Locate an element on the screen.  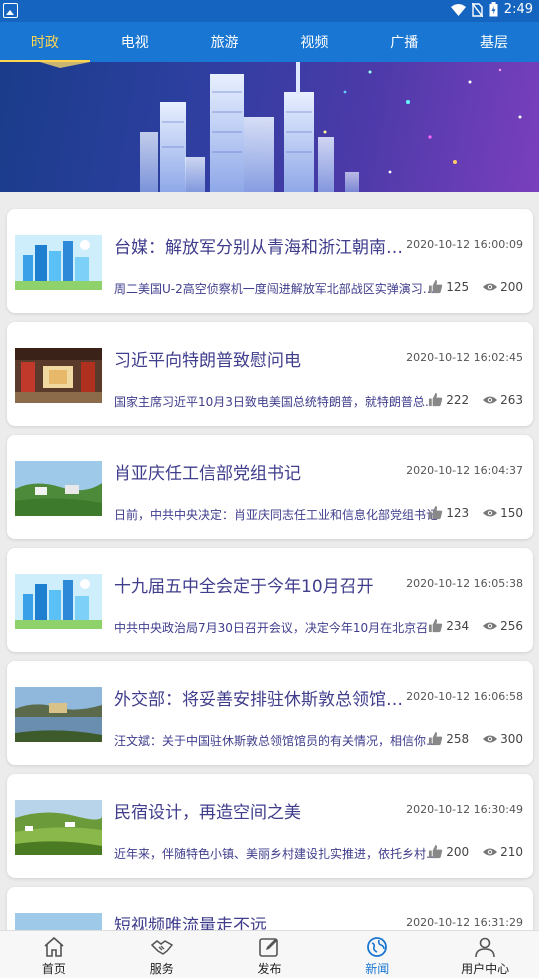
news-stats: 234 256 is located at coordinates (475, 625).